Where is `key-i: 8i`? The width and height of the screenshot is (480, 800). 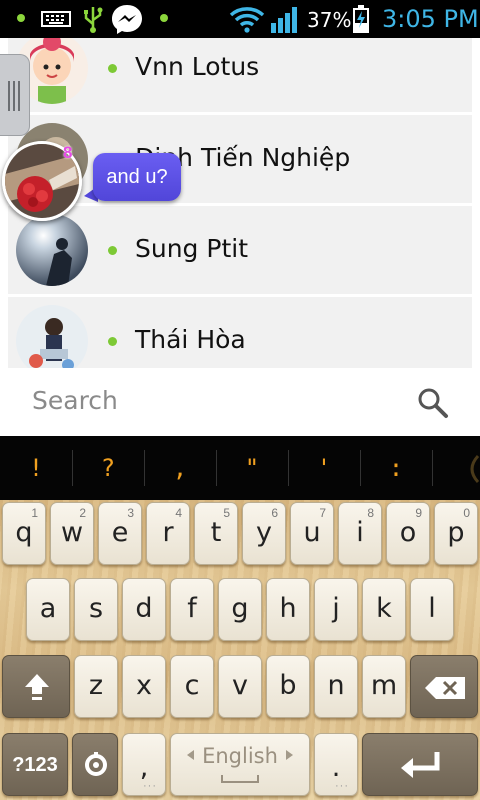
key-i: 8i is located at coordinates (360, 533).